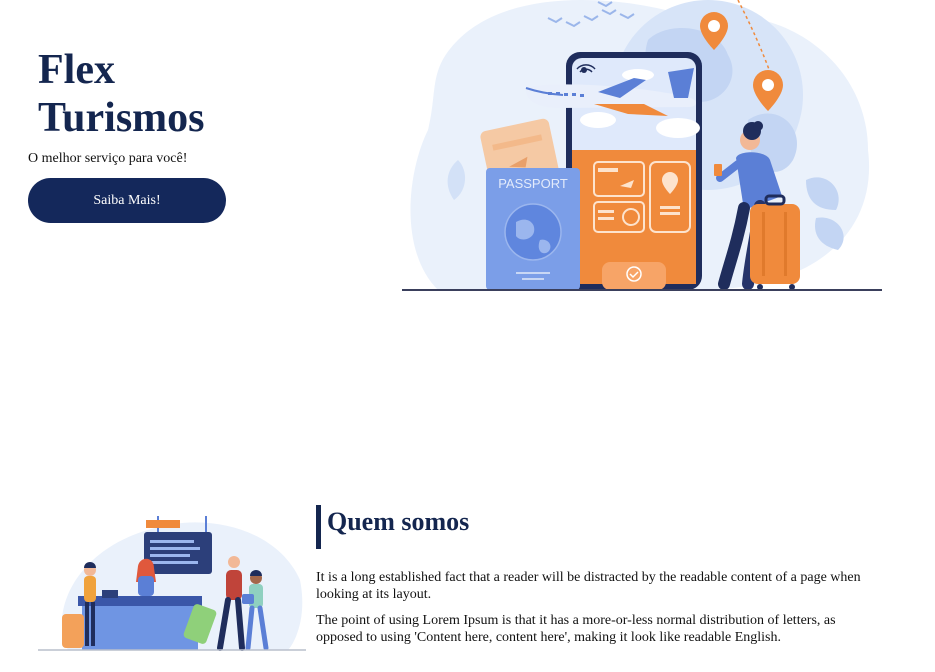 The height and width of the screenshot is (672, 935). I want to click on passport: PASSPORT, so click(533, 229).